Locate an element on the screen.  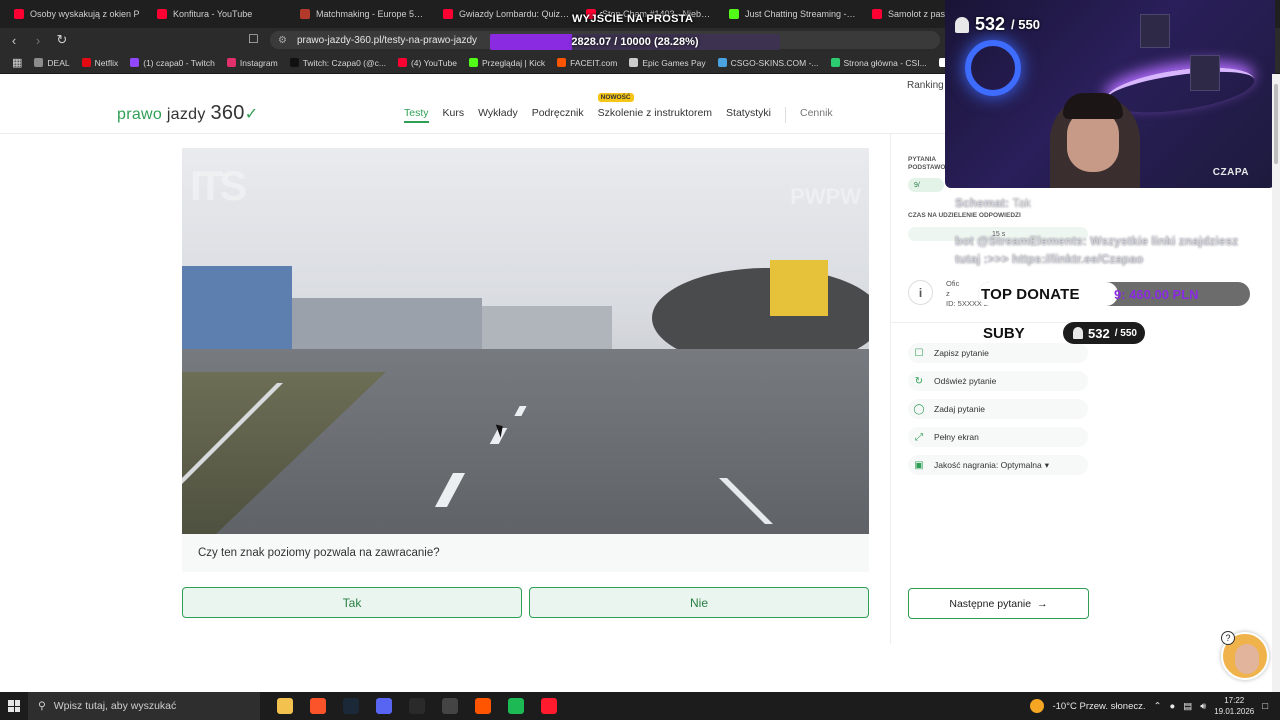
bookmark-item: Przeglądaj | Kick is located at coordinates (507, 63).